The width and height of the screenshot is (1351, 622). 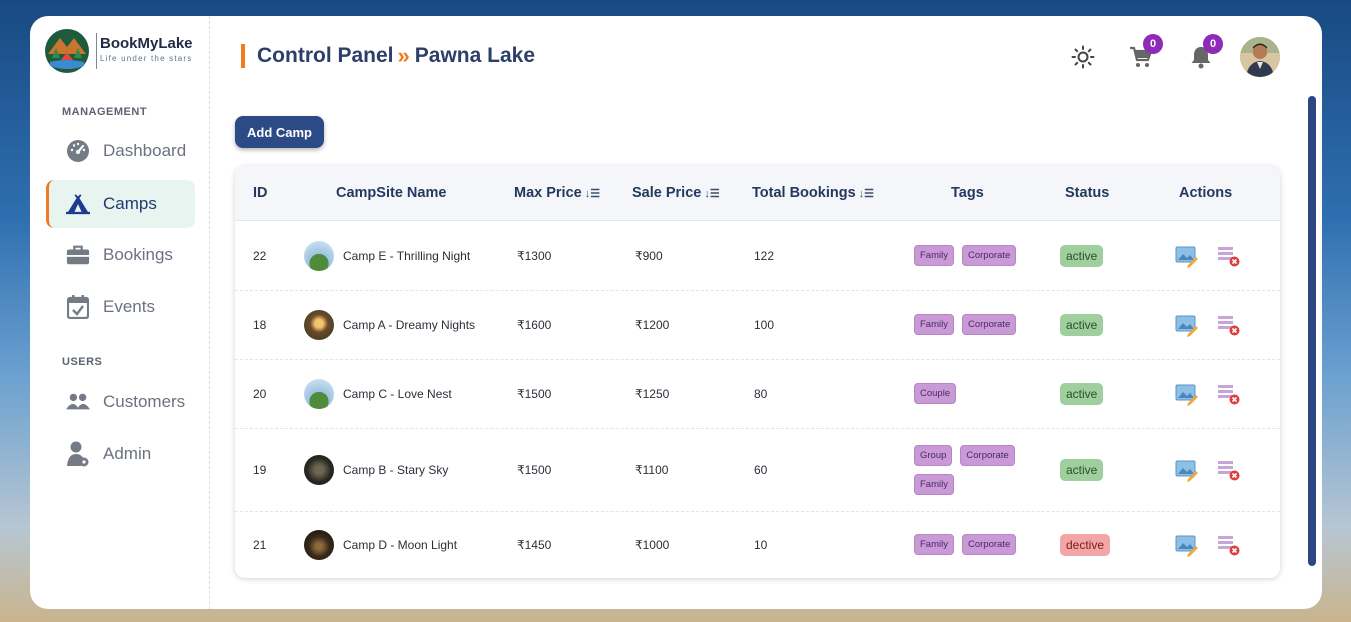 What do you see at coordinates (380, 544) in the screenshot?
I see `cell-name: Camp D - Moon Light` at bounding box center [380, 544].